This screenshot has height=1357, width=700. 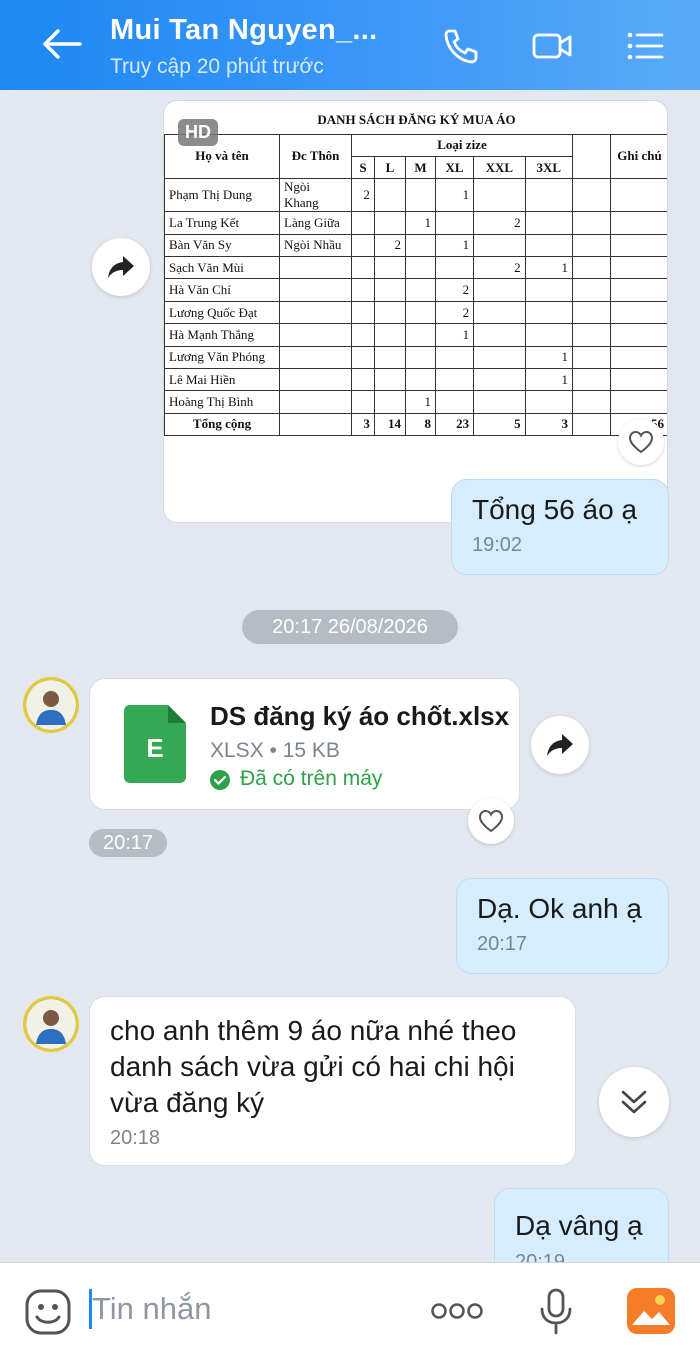 I want to click on message-time: 19:02, so click(x=497, y=545).